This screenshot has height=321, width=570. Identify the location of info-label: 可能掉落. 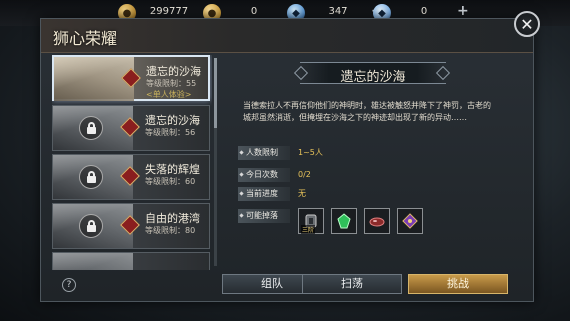
(264, 216).